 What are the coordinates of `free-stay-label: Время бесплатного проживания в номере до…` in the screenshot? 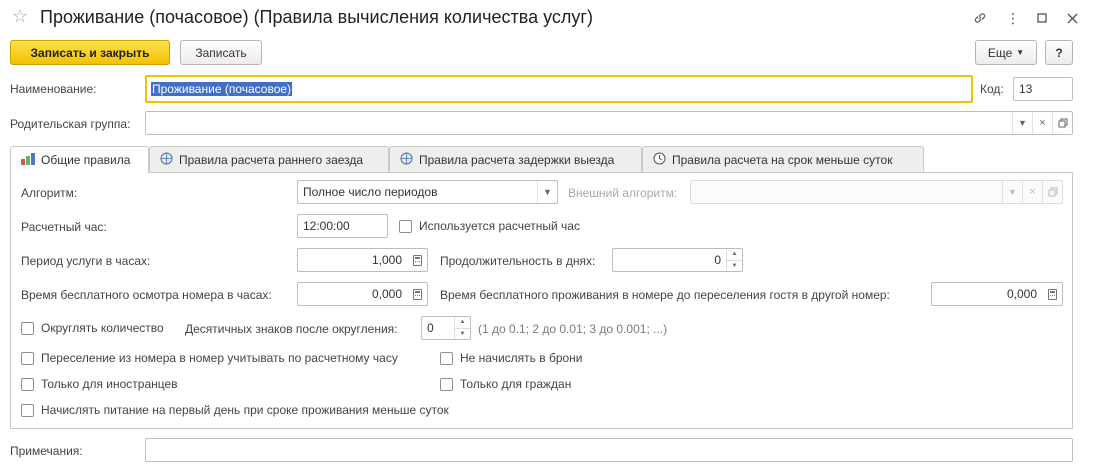 It's located at (665, 295).